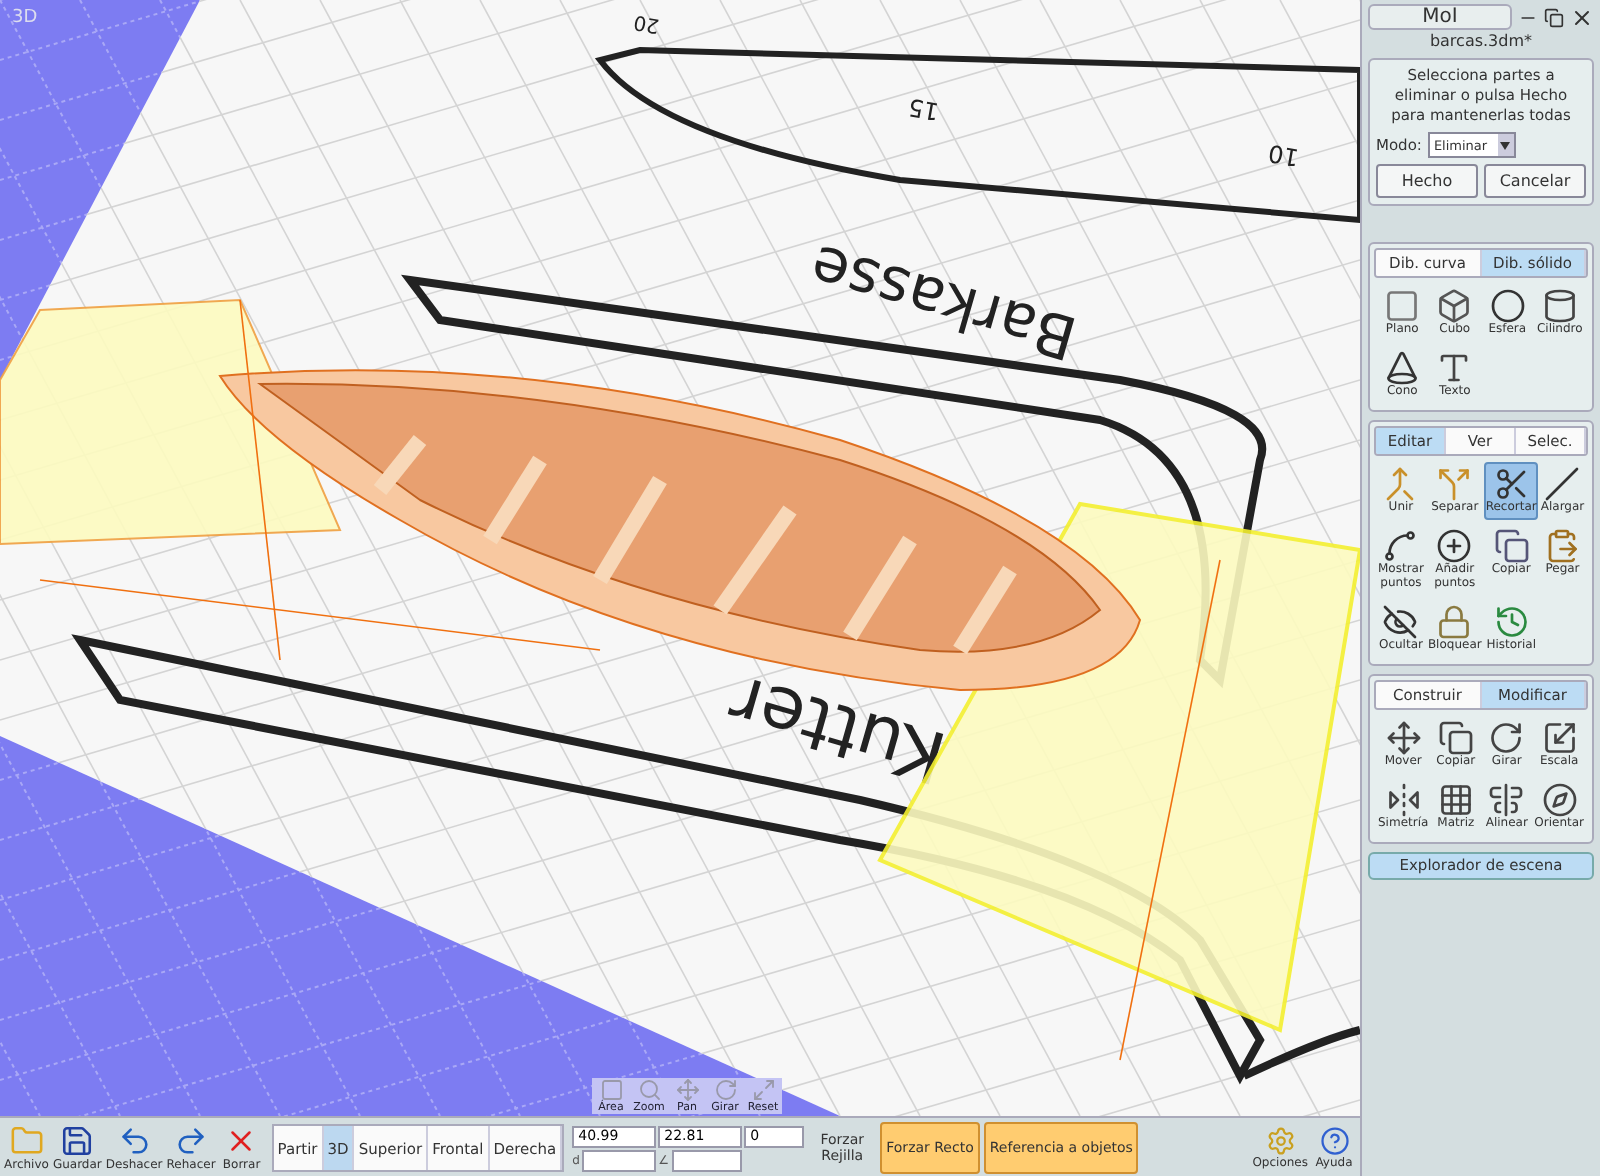 The image size is (1600, 1176). Describe the element at coordinates (1400, 621) in the screenshot. I see `hide-icon` at that location.